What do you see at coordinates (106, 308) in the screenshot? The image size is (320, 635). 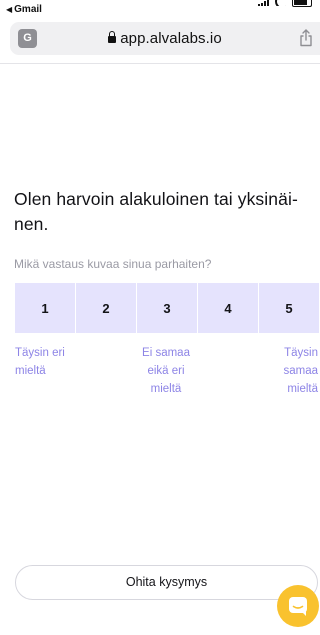 I see `scale-option-2: 2` at bounding box center [106, 308].